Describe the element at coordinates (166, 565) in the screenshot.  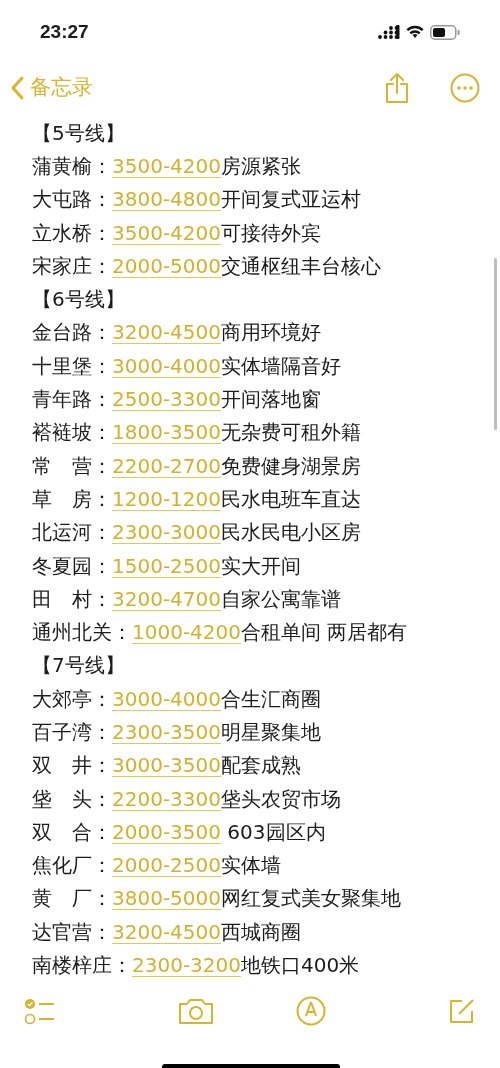
I see `price-range-link: 1500-2500` at that location.